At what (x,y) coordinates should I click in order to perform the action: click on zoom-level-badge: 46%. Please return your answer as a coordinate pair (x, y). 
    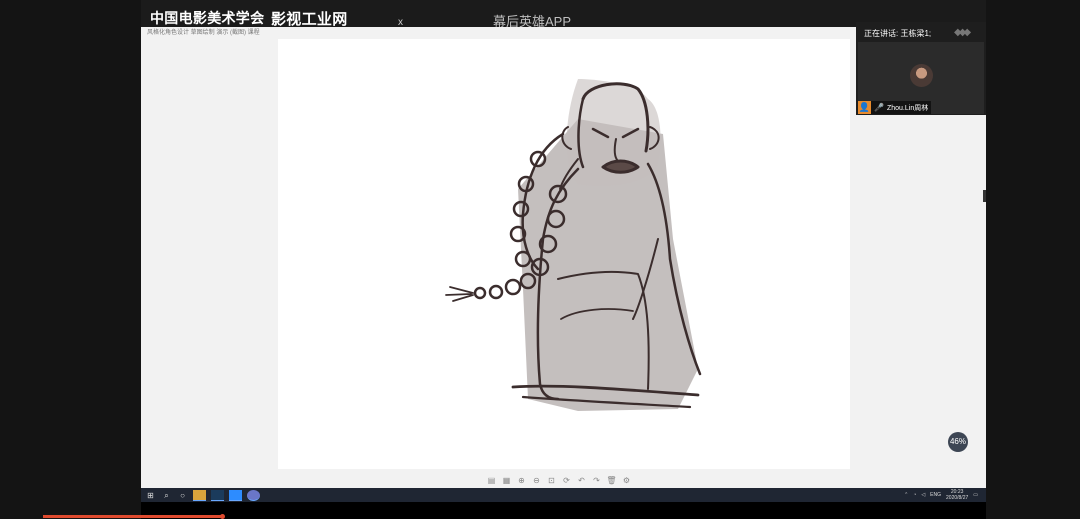
    Looking at the image, I should click on (958, 442).